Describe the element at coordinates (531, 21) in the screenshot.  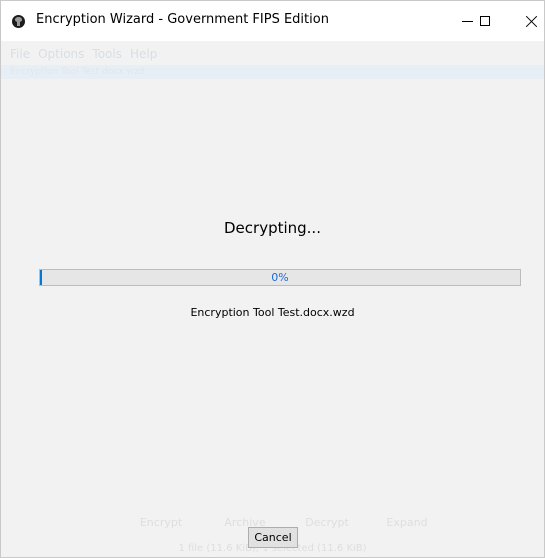
I see `close-icon` at that location.